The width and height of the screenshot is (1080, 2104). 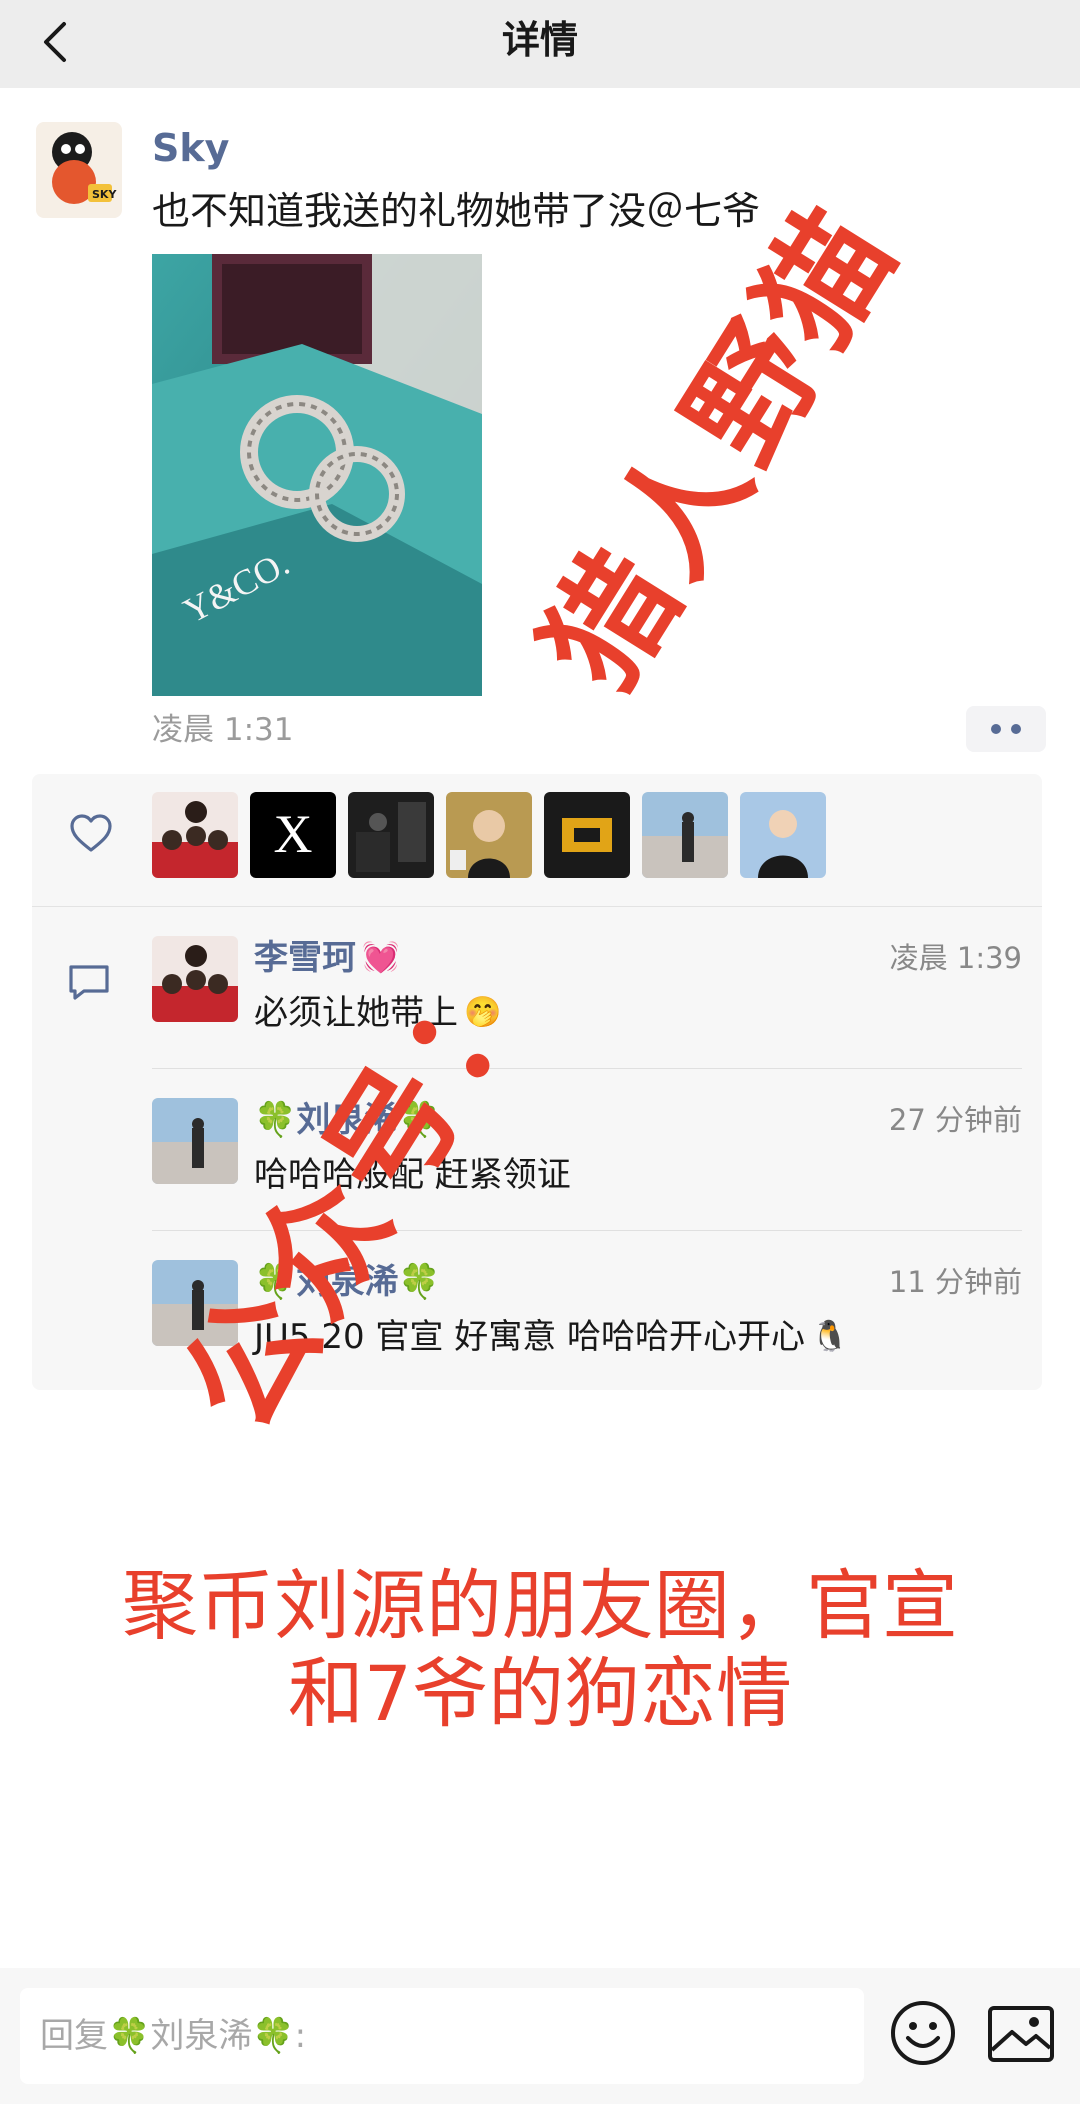 I want to click on post-timestamp: 凌晨 1:31, so click(x=223, y=730).